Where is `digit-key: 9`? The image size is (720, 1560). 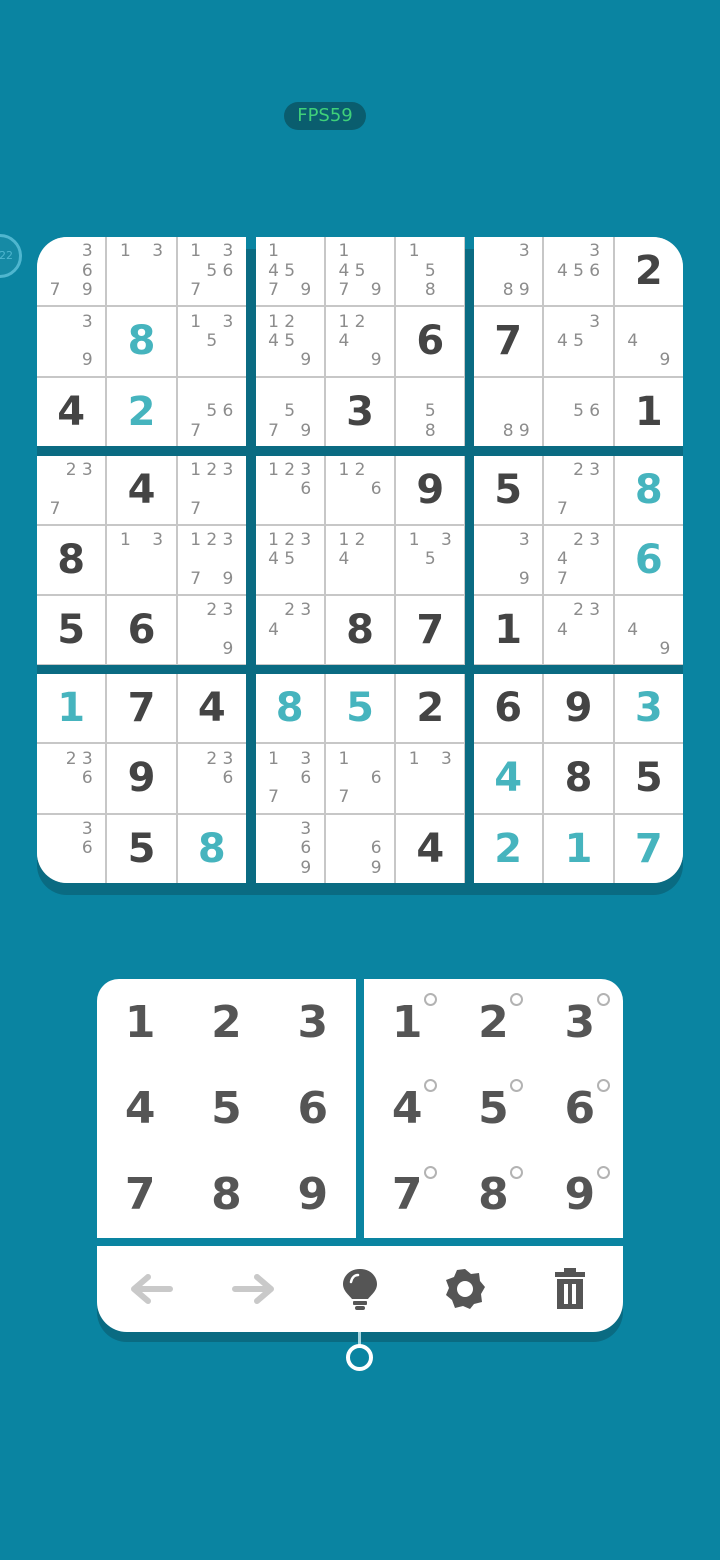
digit-key: 9 is located at coordinates (313, 1195).